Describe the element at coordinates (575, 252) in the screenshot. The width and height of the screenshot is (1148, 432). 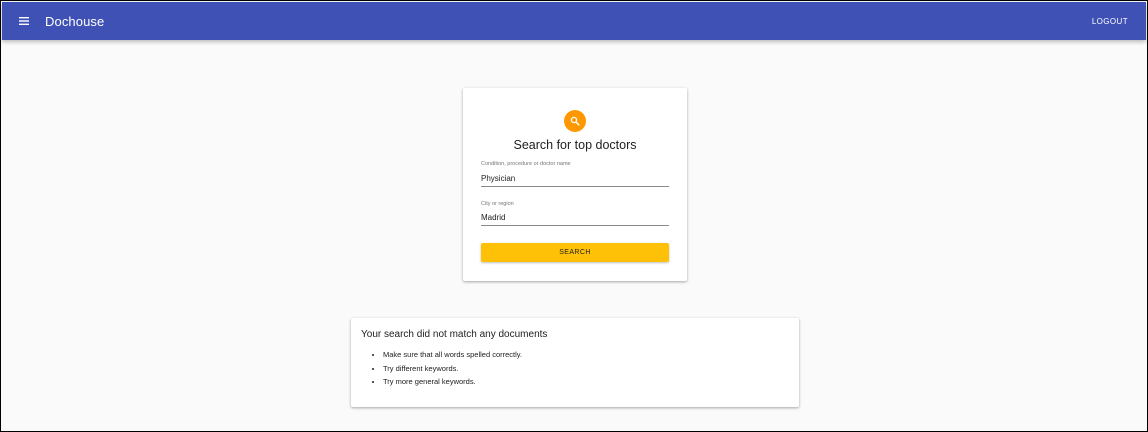
I see `search-button: SEARCH` at that location.